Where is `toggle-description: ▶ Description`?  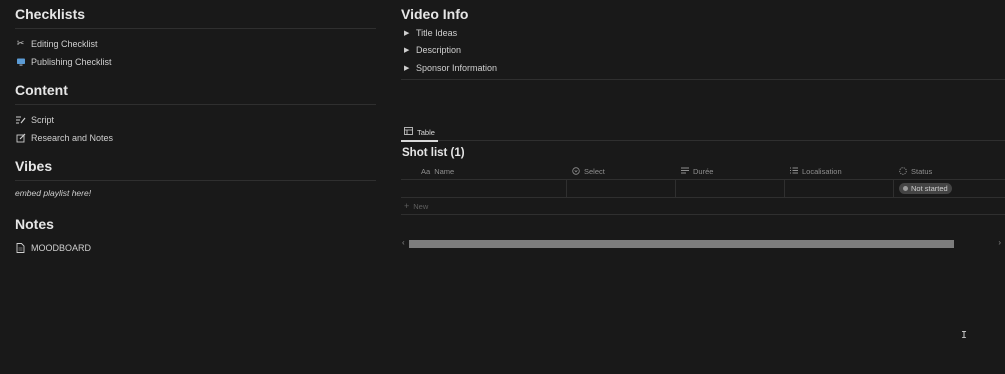 toggle-description: ▶ Description is located at coordinates (701, 51).